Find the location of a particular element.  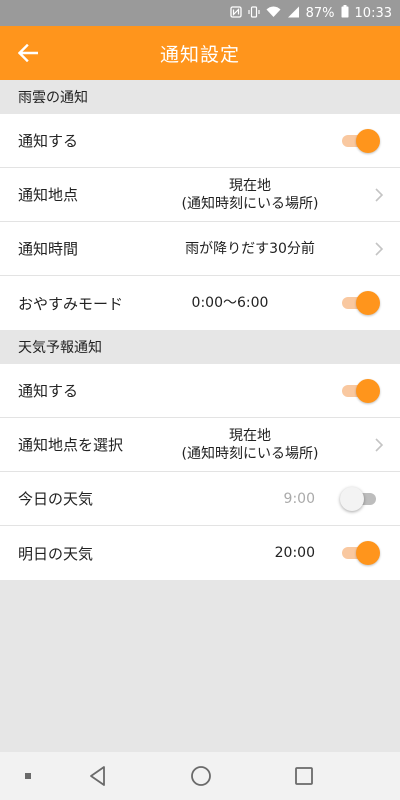

rain-location-value: 現在地 (通知時刻にいる場所) is located at coordinates (250, 194).